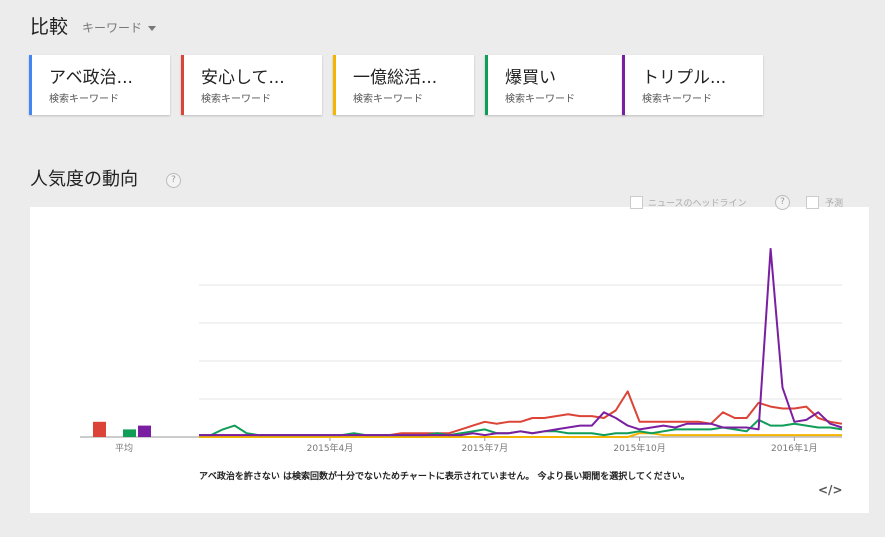 This screenshot has height=537, width=885. Describe the element at coordinates (830, 490) in the screenshot. I see `embed-code-icon: </>` at that location.